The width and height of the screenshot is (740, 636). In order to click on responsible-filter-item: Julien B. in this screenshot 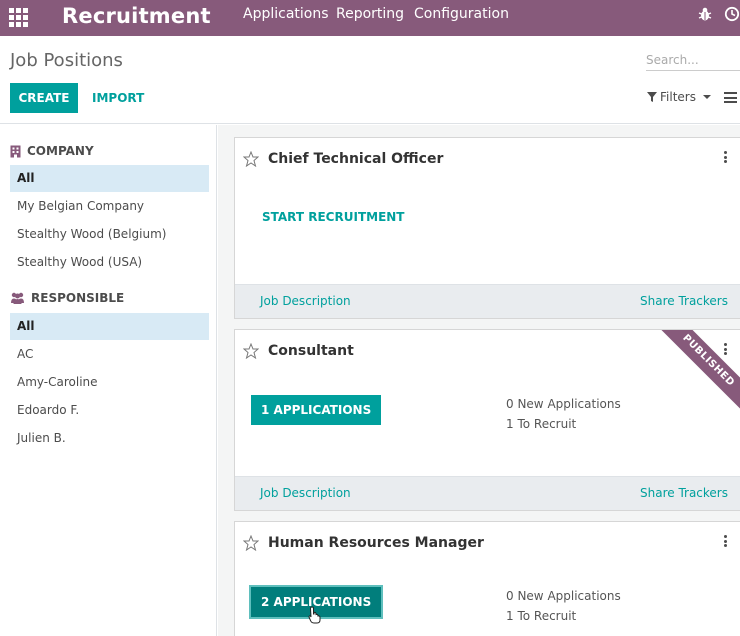, I will do `click(109, 438)`.